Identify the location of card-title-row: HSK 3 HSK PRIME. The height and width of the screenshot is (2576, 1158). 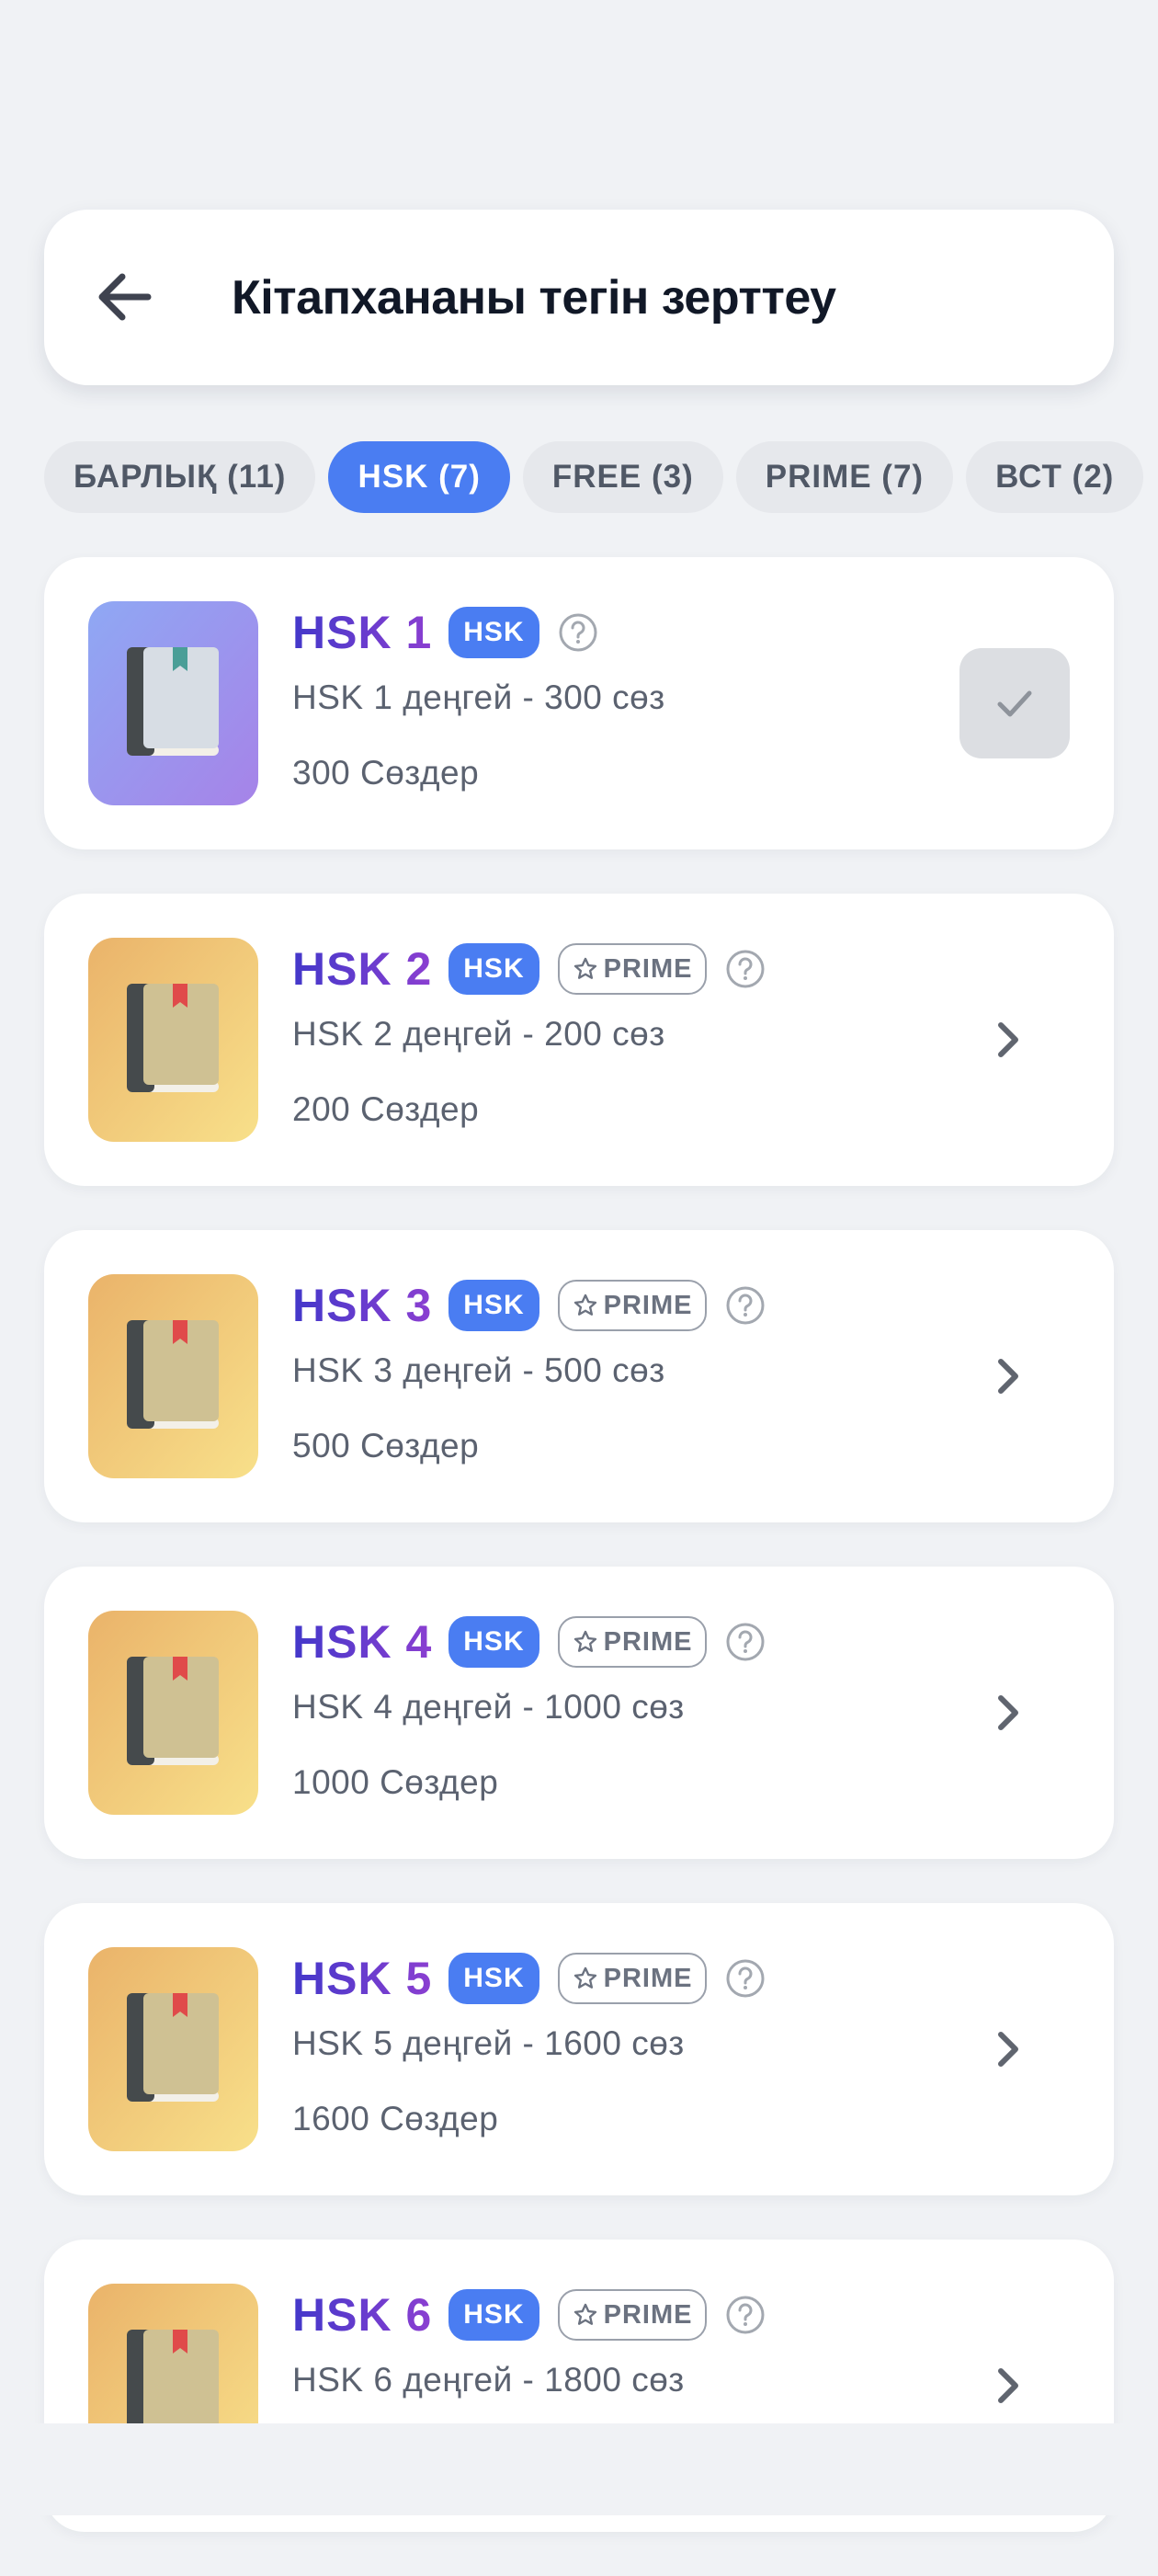
(529, 1305).